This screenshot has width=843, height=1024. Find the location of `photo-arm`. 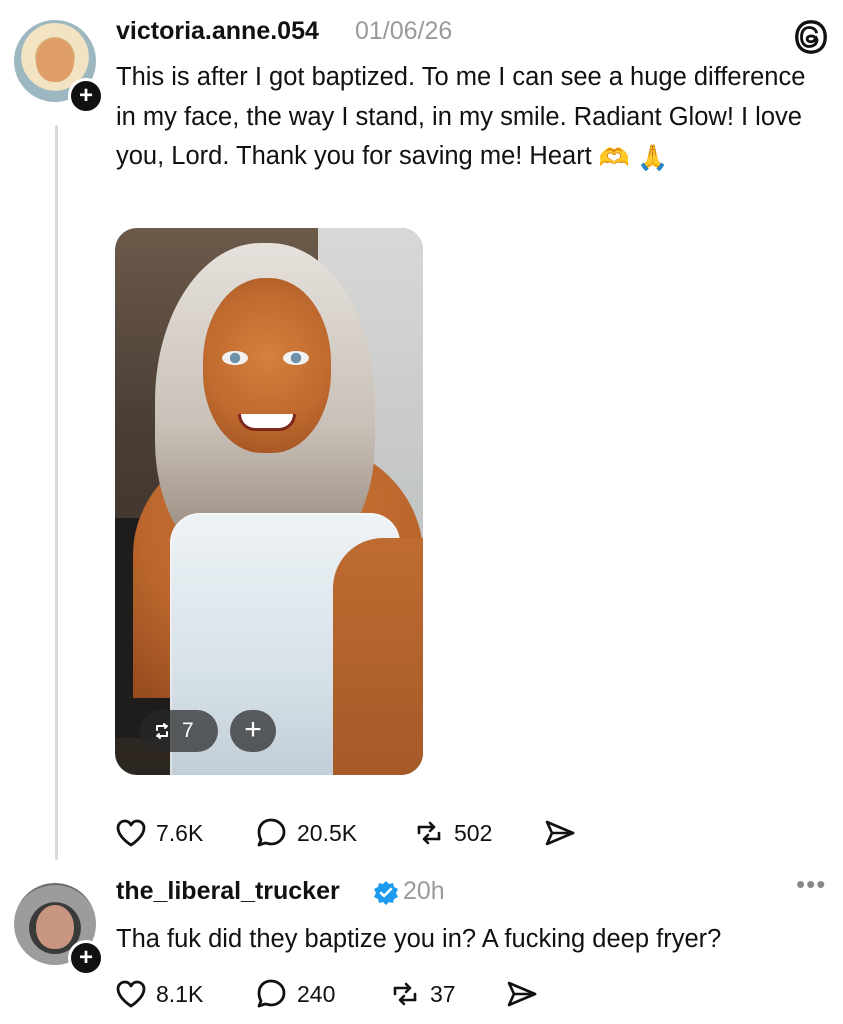

photo-arm is located at coordinates (378, 656).